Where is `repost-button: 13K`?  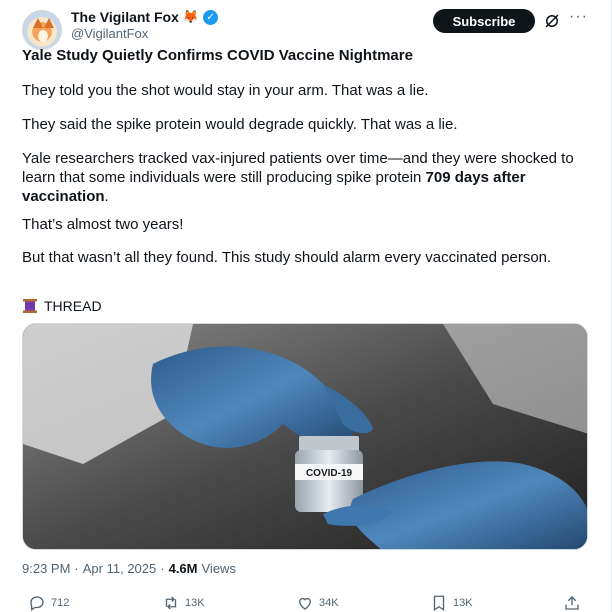 repost-button: 13K is located at coordinates (183, 603).